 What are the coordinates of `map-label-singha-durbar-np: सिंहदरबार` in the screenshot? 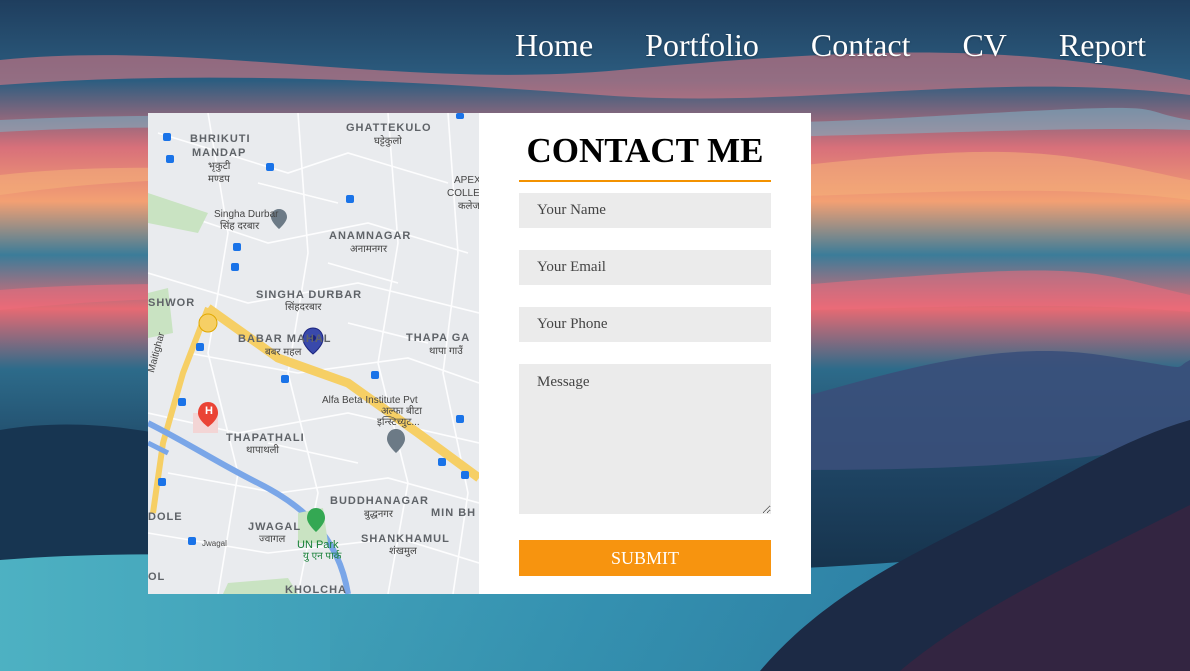 It's located at (303, 307).